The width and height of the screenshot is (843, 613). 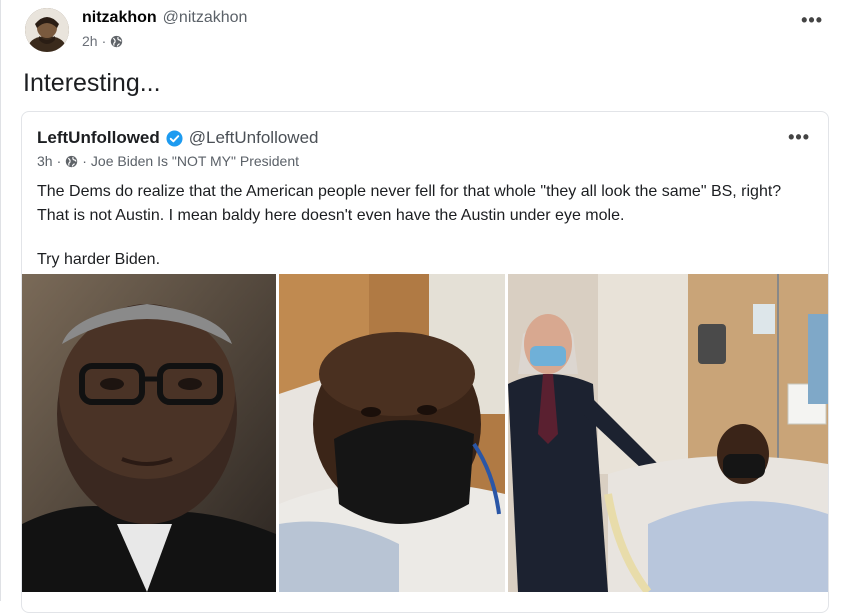 I want to click on post-meta: 2h ·, so click(x=102, y=41).